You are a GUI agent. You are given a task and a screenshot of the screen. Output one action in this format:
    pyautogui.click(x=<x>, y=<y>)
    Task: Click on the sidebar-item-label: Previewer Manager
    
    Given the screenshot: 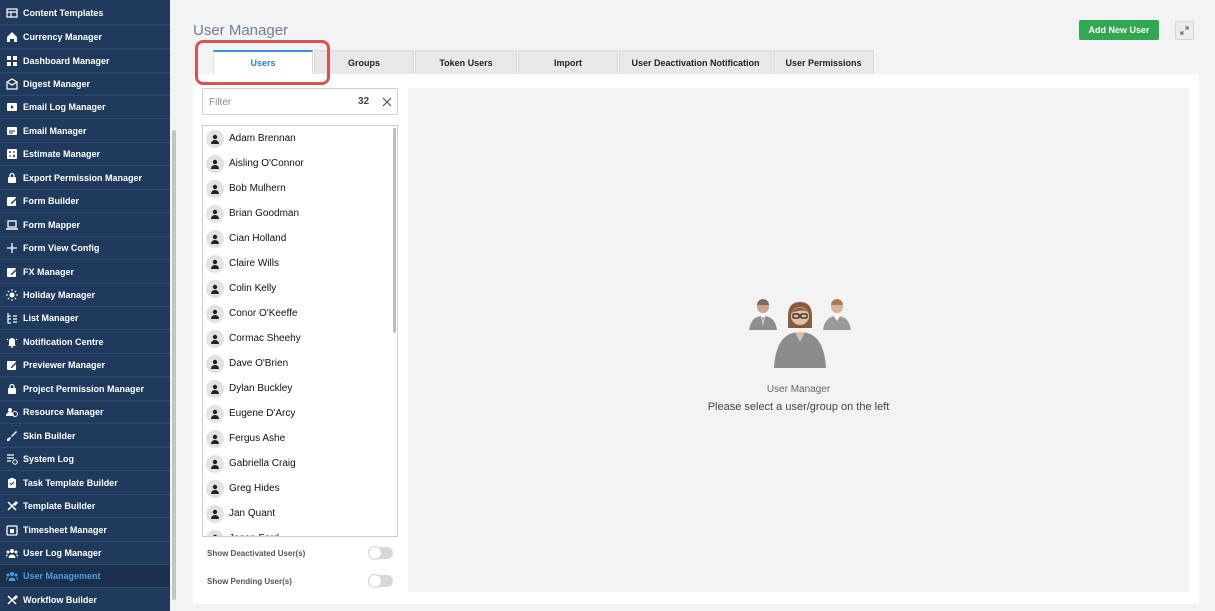 What is the action you would take?
    pyautogui.click(x=64, y=365)
    